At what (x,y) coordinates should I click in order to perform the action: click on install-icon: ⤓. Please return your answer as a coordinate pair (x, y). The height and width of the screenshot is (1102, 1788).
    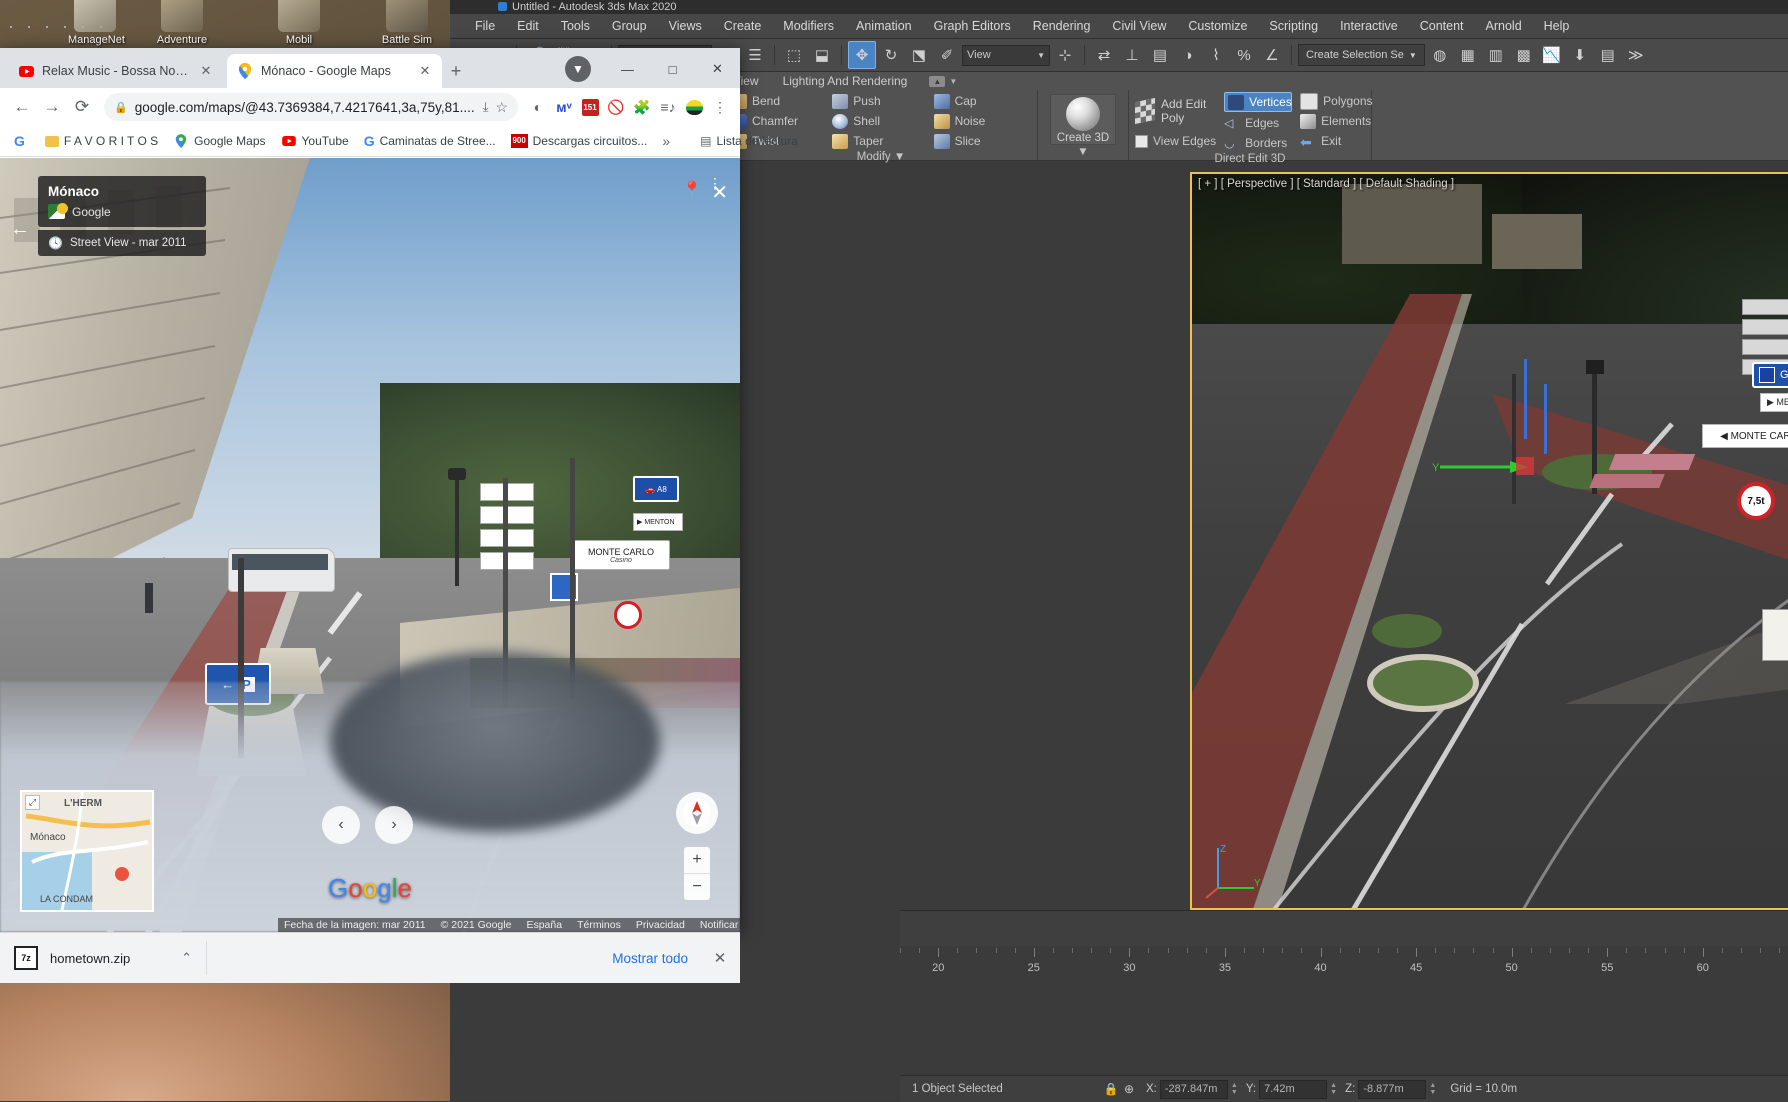
    Looking at the image, I should click on (486, 107).